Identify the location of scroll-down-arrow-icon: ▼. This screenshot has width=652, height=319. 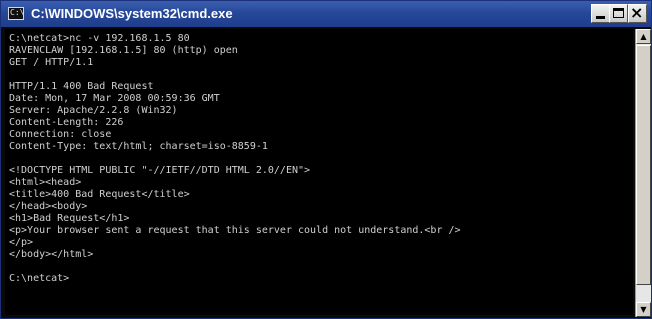
(643, 309).